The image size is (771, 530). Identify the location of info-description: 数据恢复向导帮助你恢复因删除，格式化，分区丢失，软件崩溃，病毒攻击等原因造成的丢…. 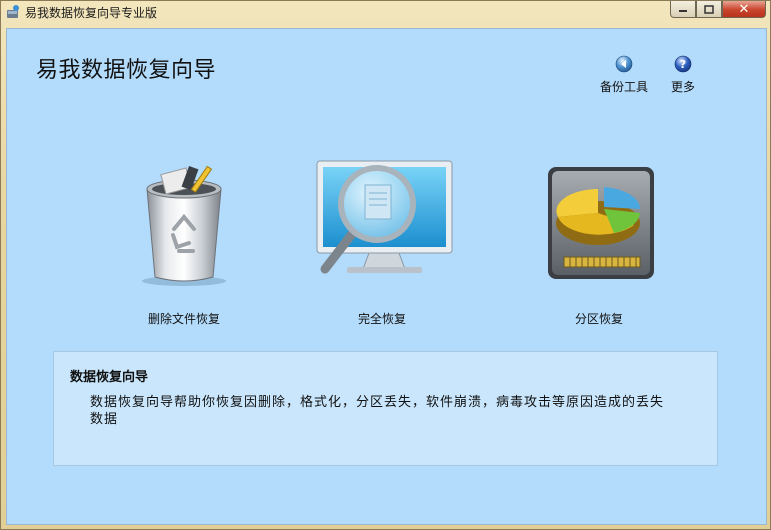
(377, 411).